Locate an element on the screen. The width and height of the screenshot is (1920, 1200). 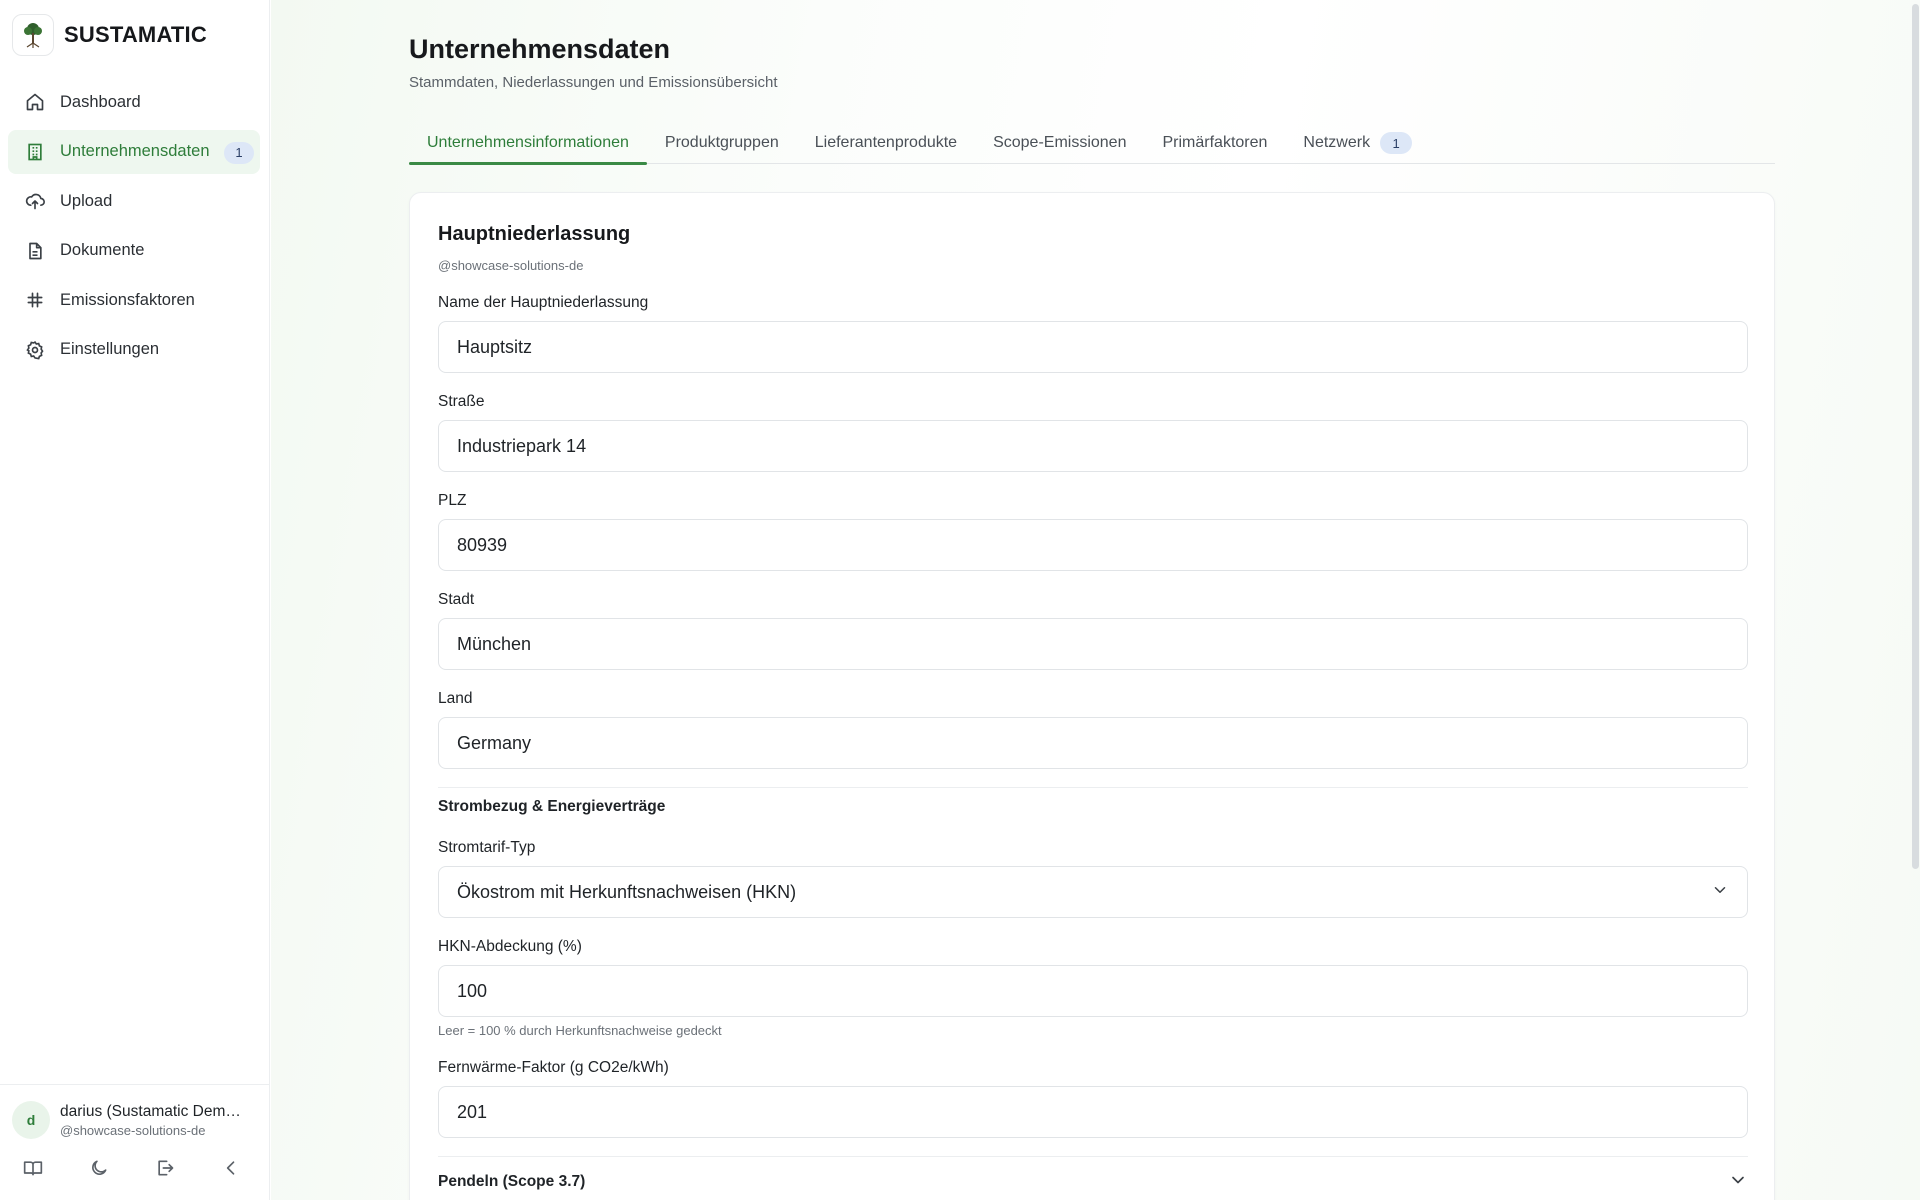
tab-label: Lieferantenprodukte is located at coordinates (886, 142).